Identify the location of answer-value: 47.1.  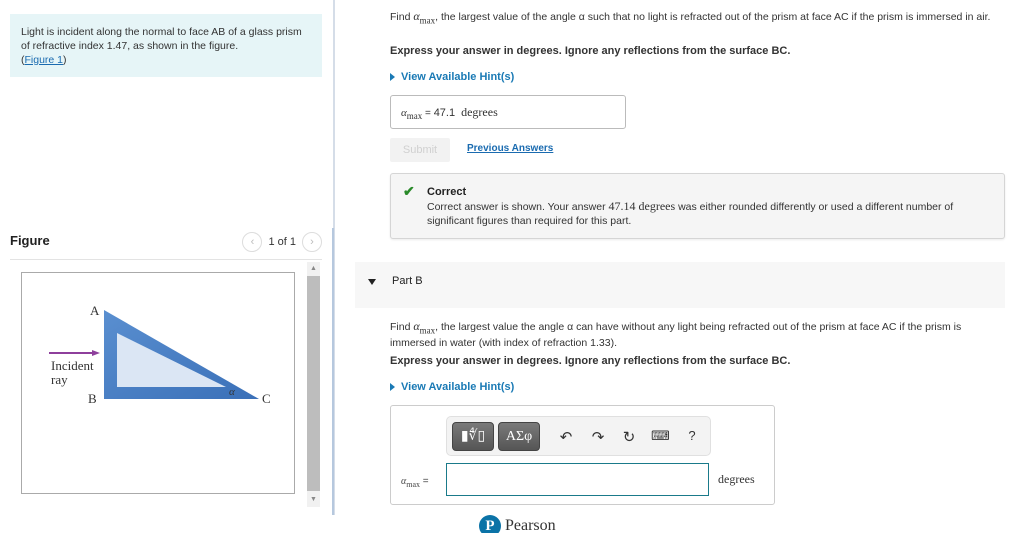
(444, 113).